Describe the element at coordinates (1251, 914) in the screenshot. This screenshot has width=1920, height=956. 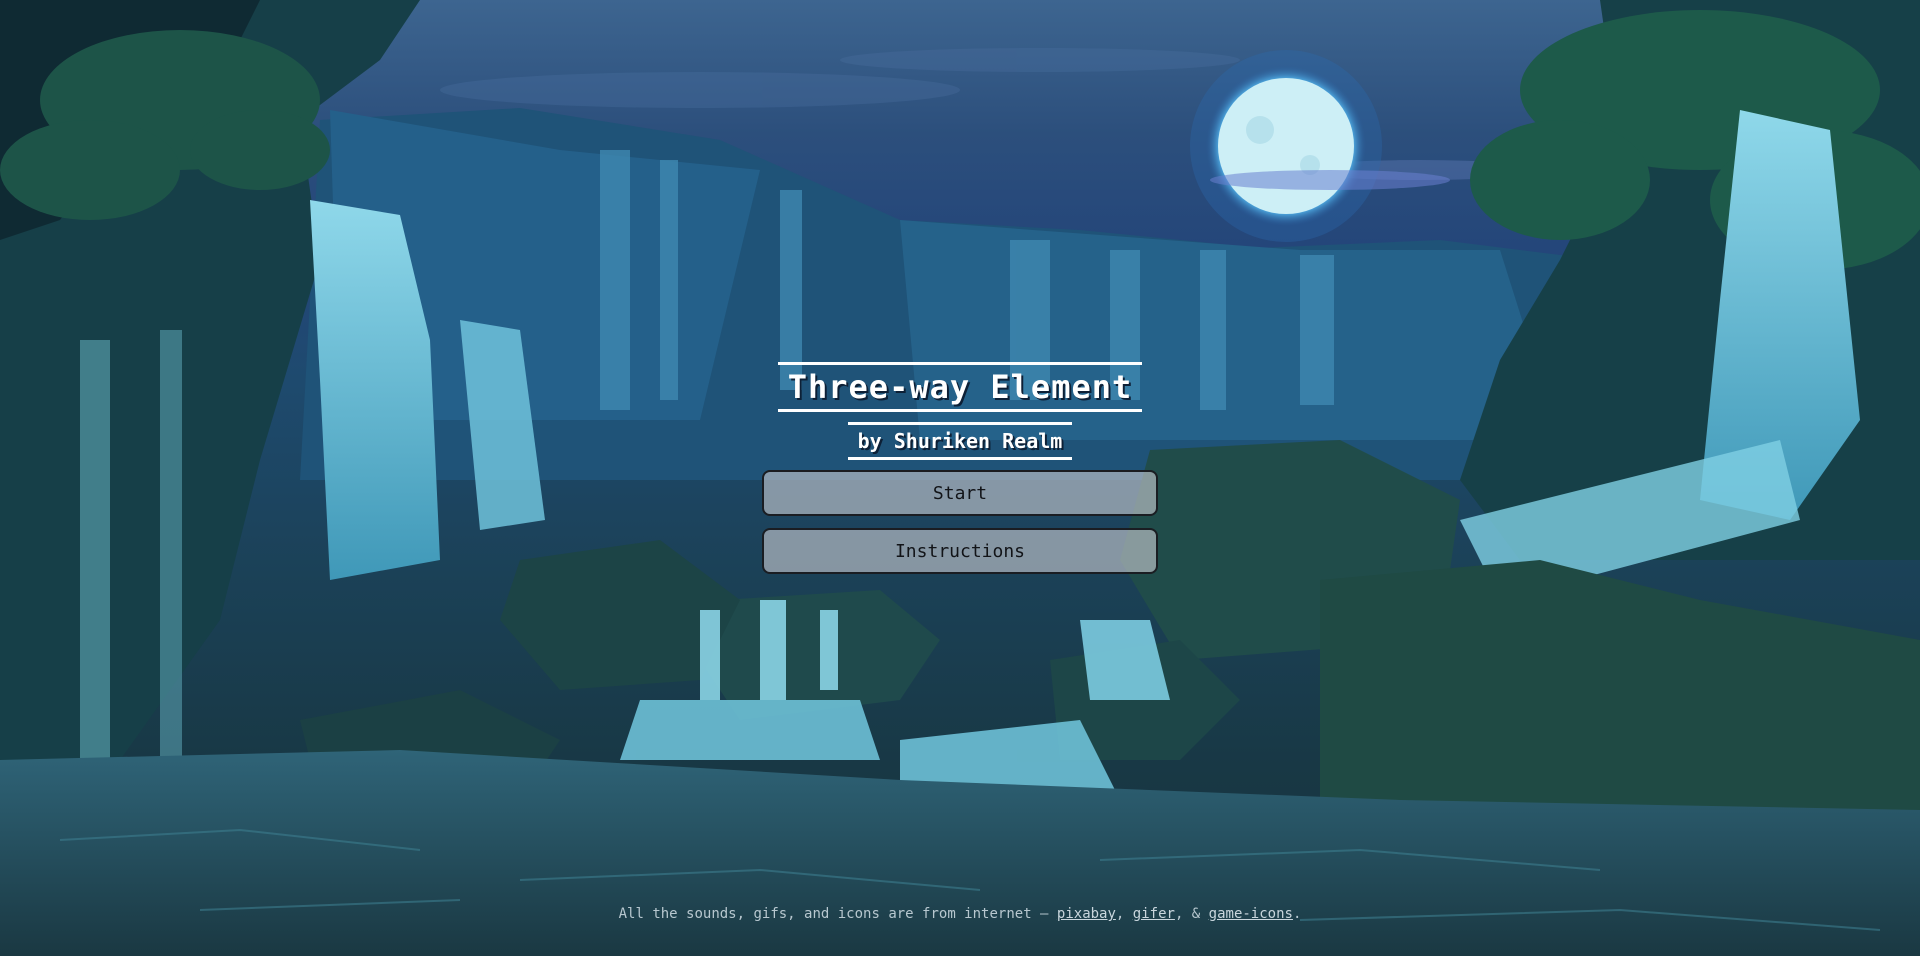
I see `game-icons-link: game-icons` at that location.